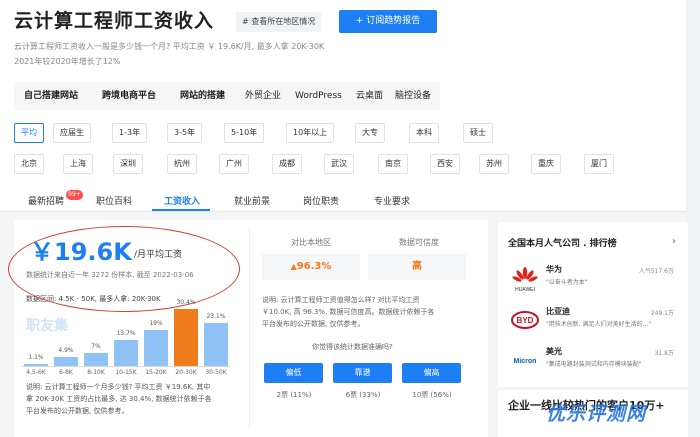 The height and width of the screenshot is (437, 700). What do you see at coordinates (656, 271) in the screenshot?
I see `company-popularity: 人气517.6万` at bounding box center [656, 271].